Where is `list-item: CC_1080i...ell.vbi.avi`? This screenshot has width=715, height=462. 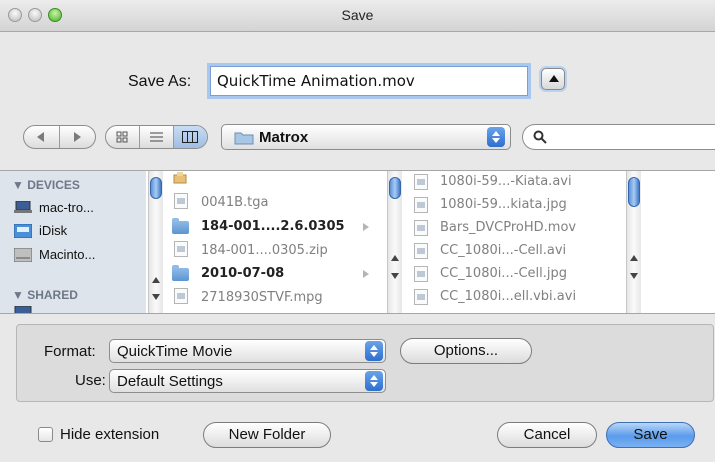 list-item: CC_1080i...ell.vbi.avi is located at coordinates (508, 296).